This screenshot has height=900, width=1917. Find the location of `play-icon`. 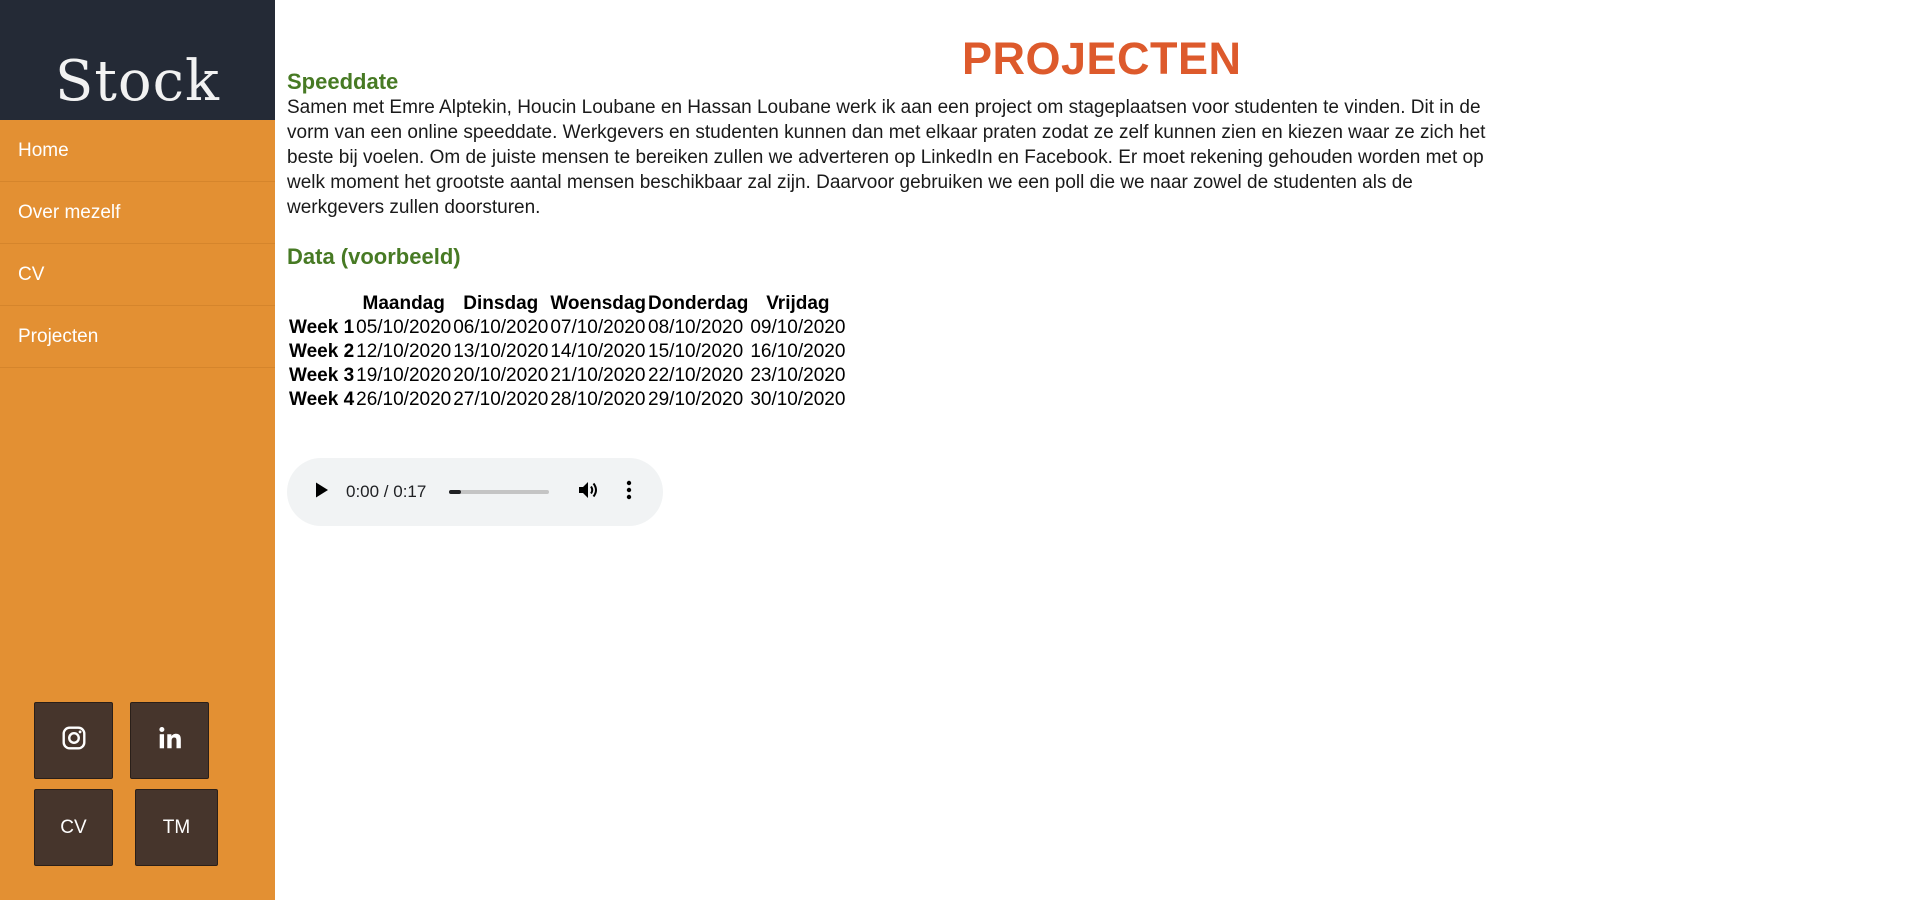

play-icon is located at coordinates (322, 492).